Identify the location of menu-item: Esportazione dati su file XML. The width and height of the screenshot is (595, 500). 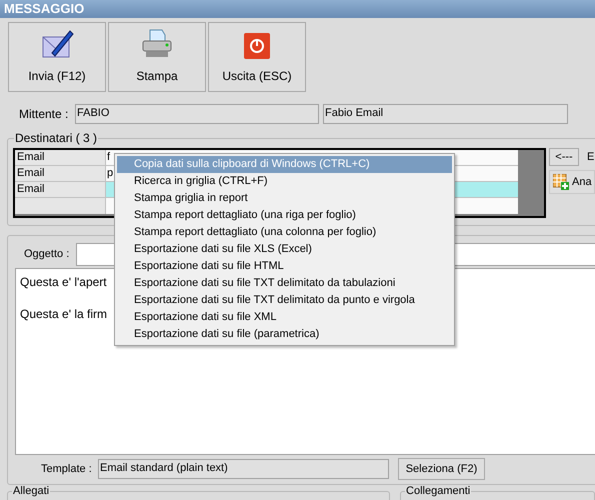
(284, 317).